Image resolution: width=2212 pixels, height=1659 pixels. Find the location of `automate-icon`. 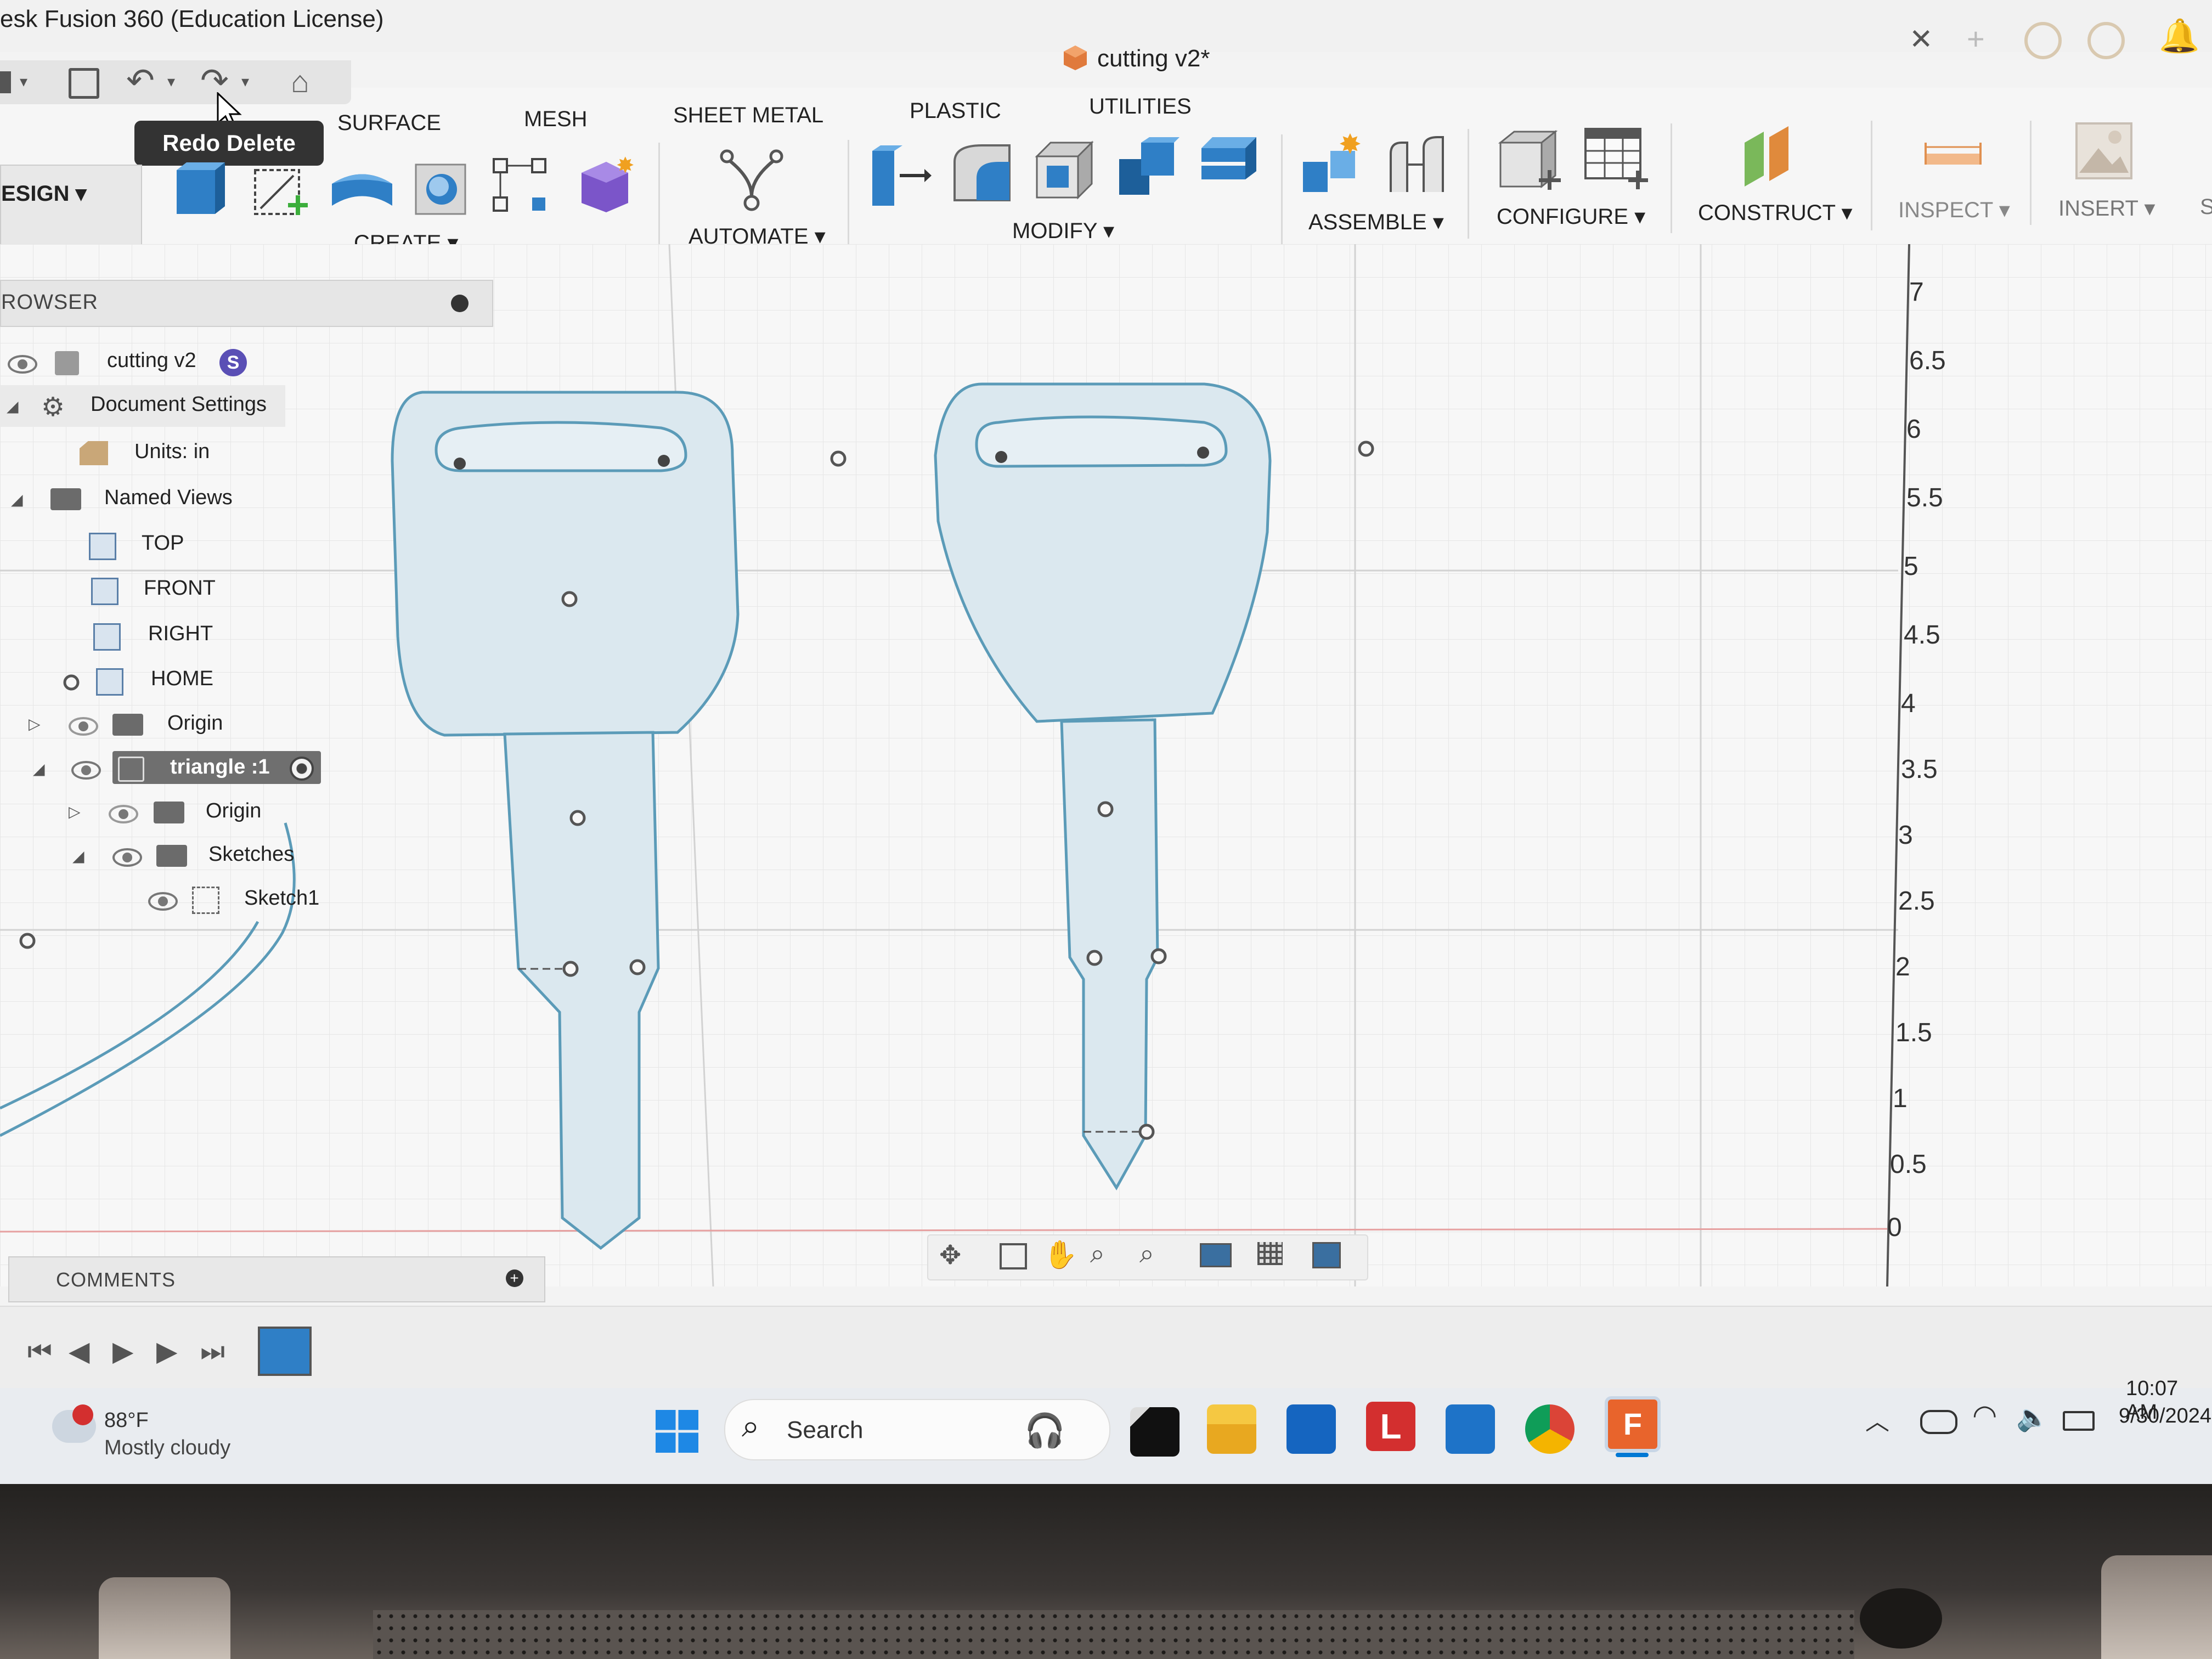

automate-icon is located at coordinates (751, 182).